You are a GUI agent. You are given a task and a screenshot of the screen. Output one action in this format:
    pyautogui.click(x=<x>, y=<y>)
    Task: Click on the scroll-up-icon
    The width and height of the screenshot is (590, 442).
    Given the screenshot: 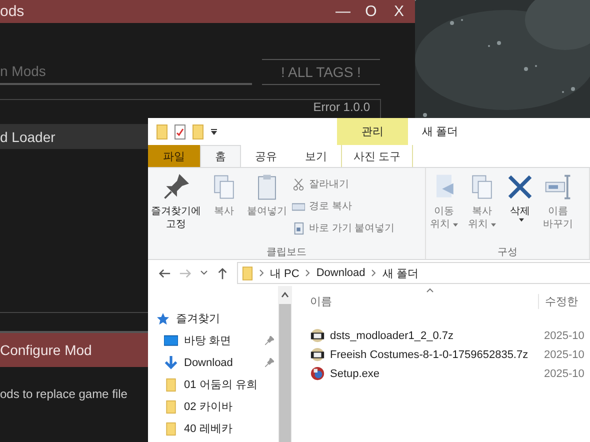 What is the action you would take?
    pyautogui.click(x=285, y=295)
    